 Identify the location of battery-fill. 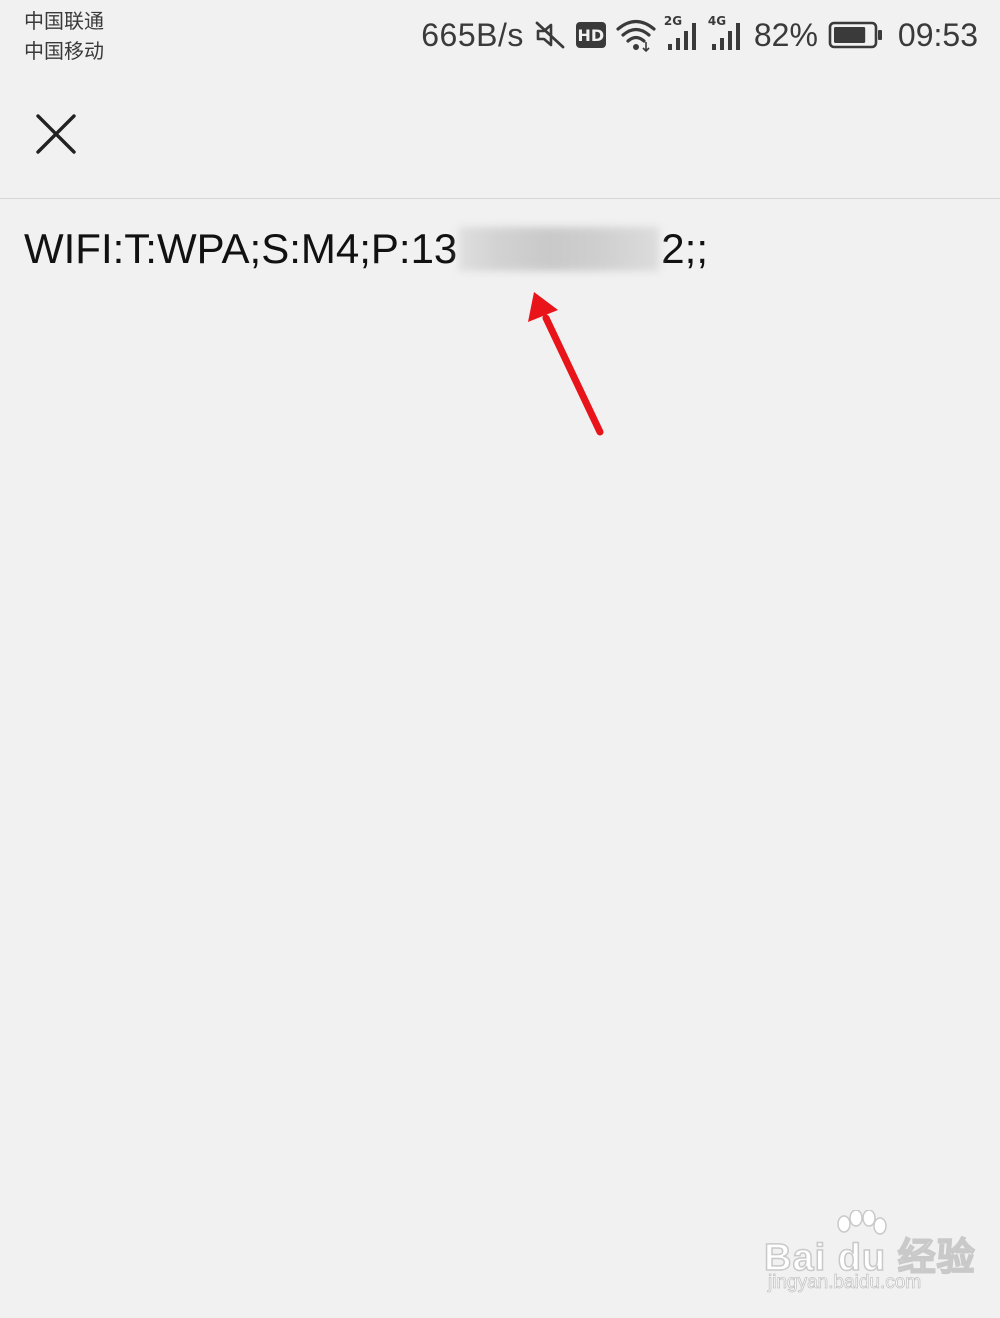
(849, 35).